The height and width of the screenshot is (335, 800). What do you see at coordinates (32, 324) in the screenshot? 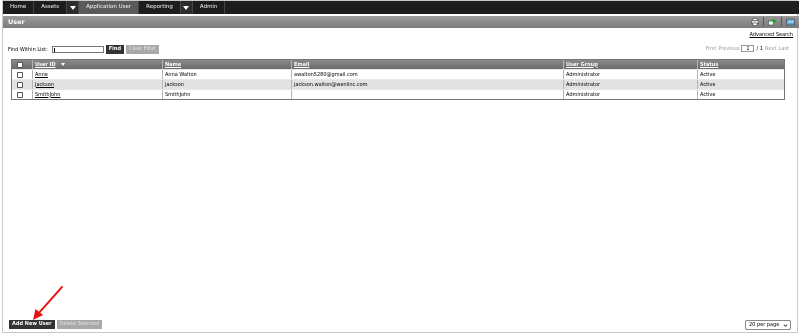
I see `add-new-user-button: Add New User` at bounding box center [32, 324].